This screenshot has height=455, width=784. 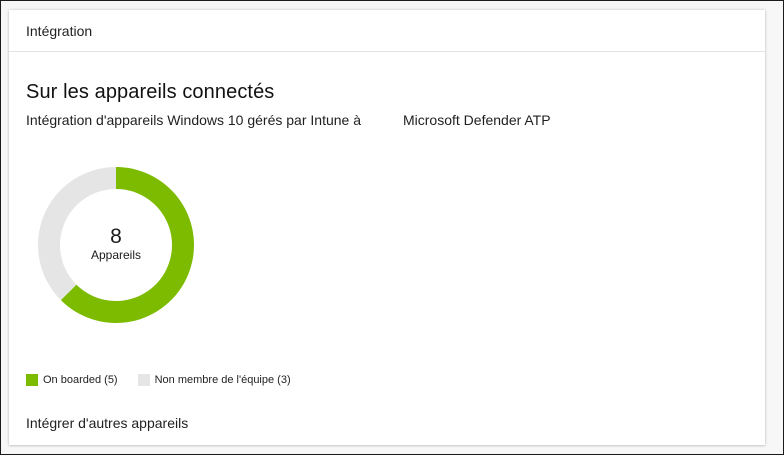 What do you see at coordinates (150, 92) in the screenshot?
I see `section-title: Sur les appareils connectés` at bounding box center [150, 92].